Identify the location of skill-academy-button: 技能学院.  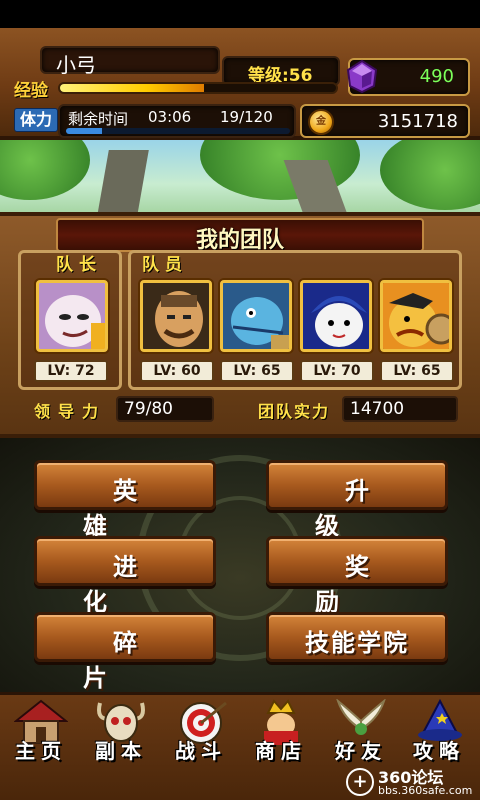
(357, 637).